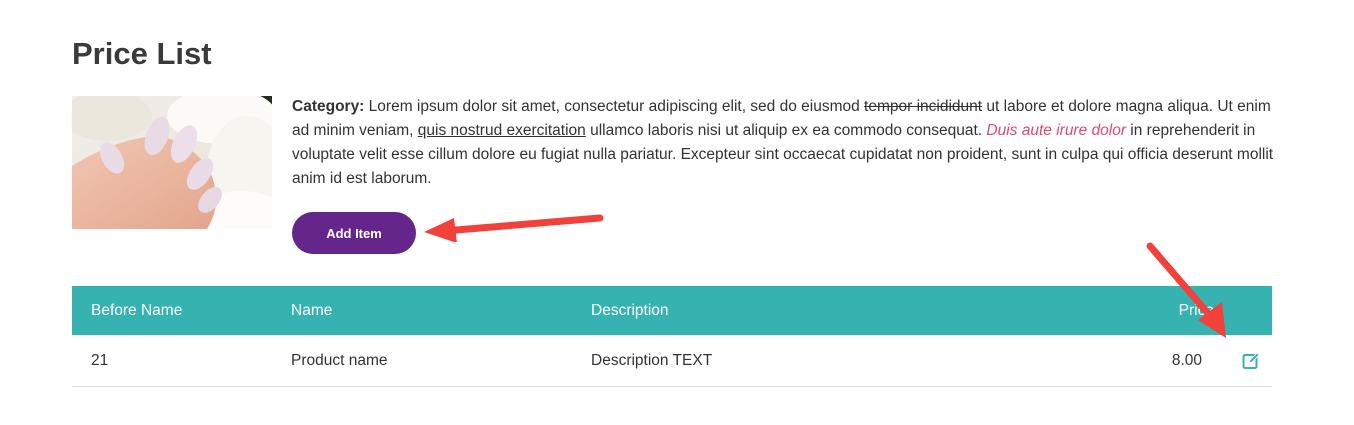  Describe the element at coordinates (1056, 130) in the screenshot. I see `emphasized-text: Duis aute irure dolor` at that location.